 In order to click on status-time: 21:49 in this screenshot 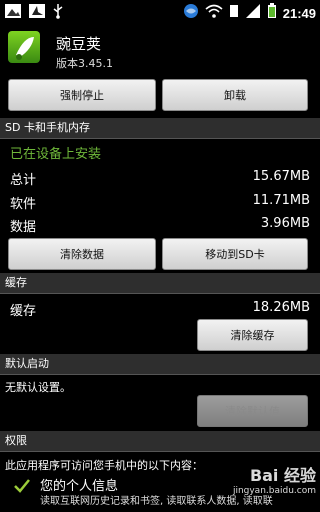, I will do `click(299, 13)`.